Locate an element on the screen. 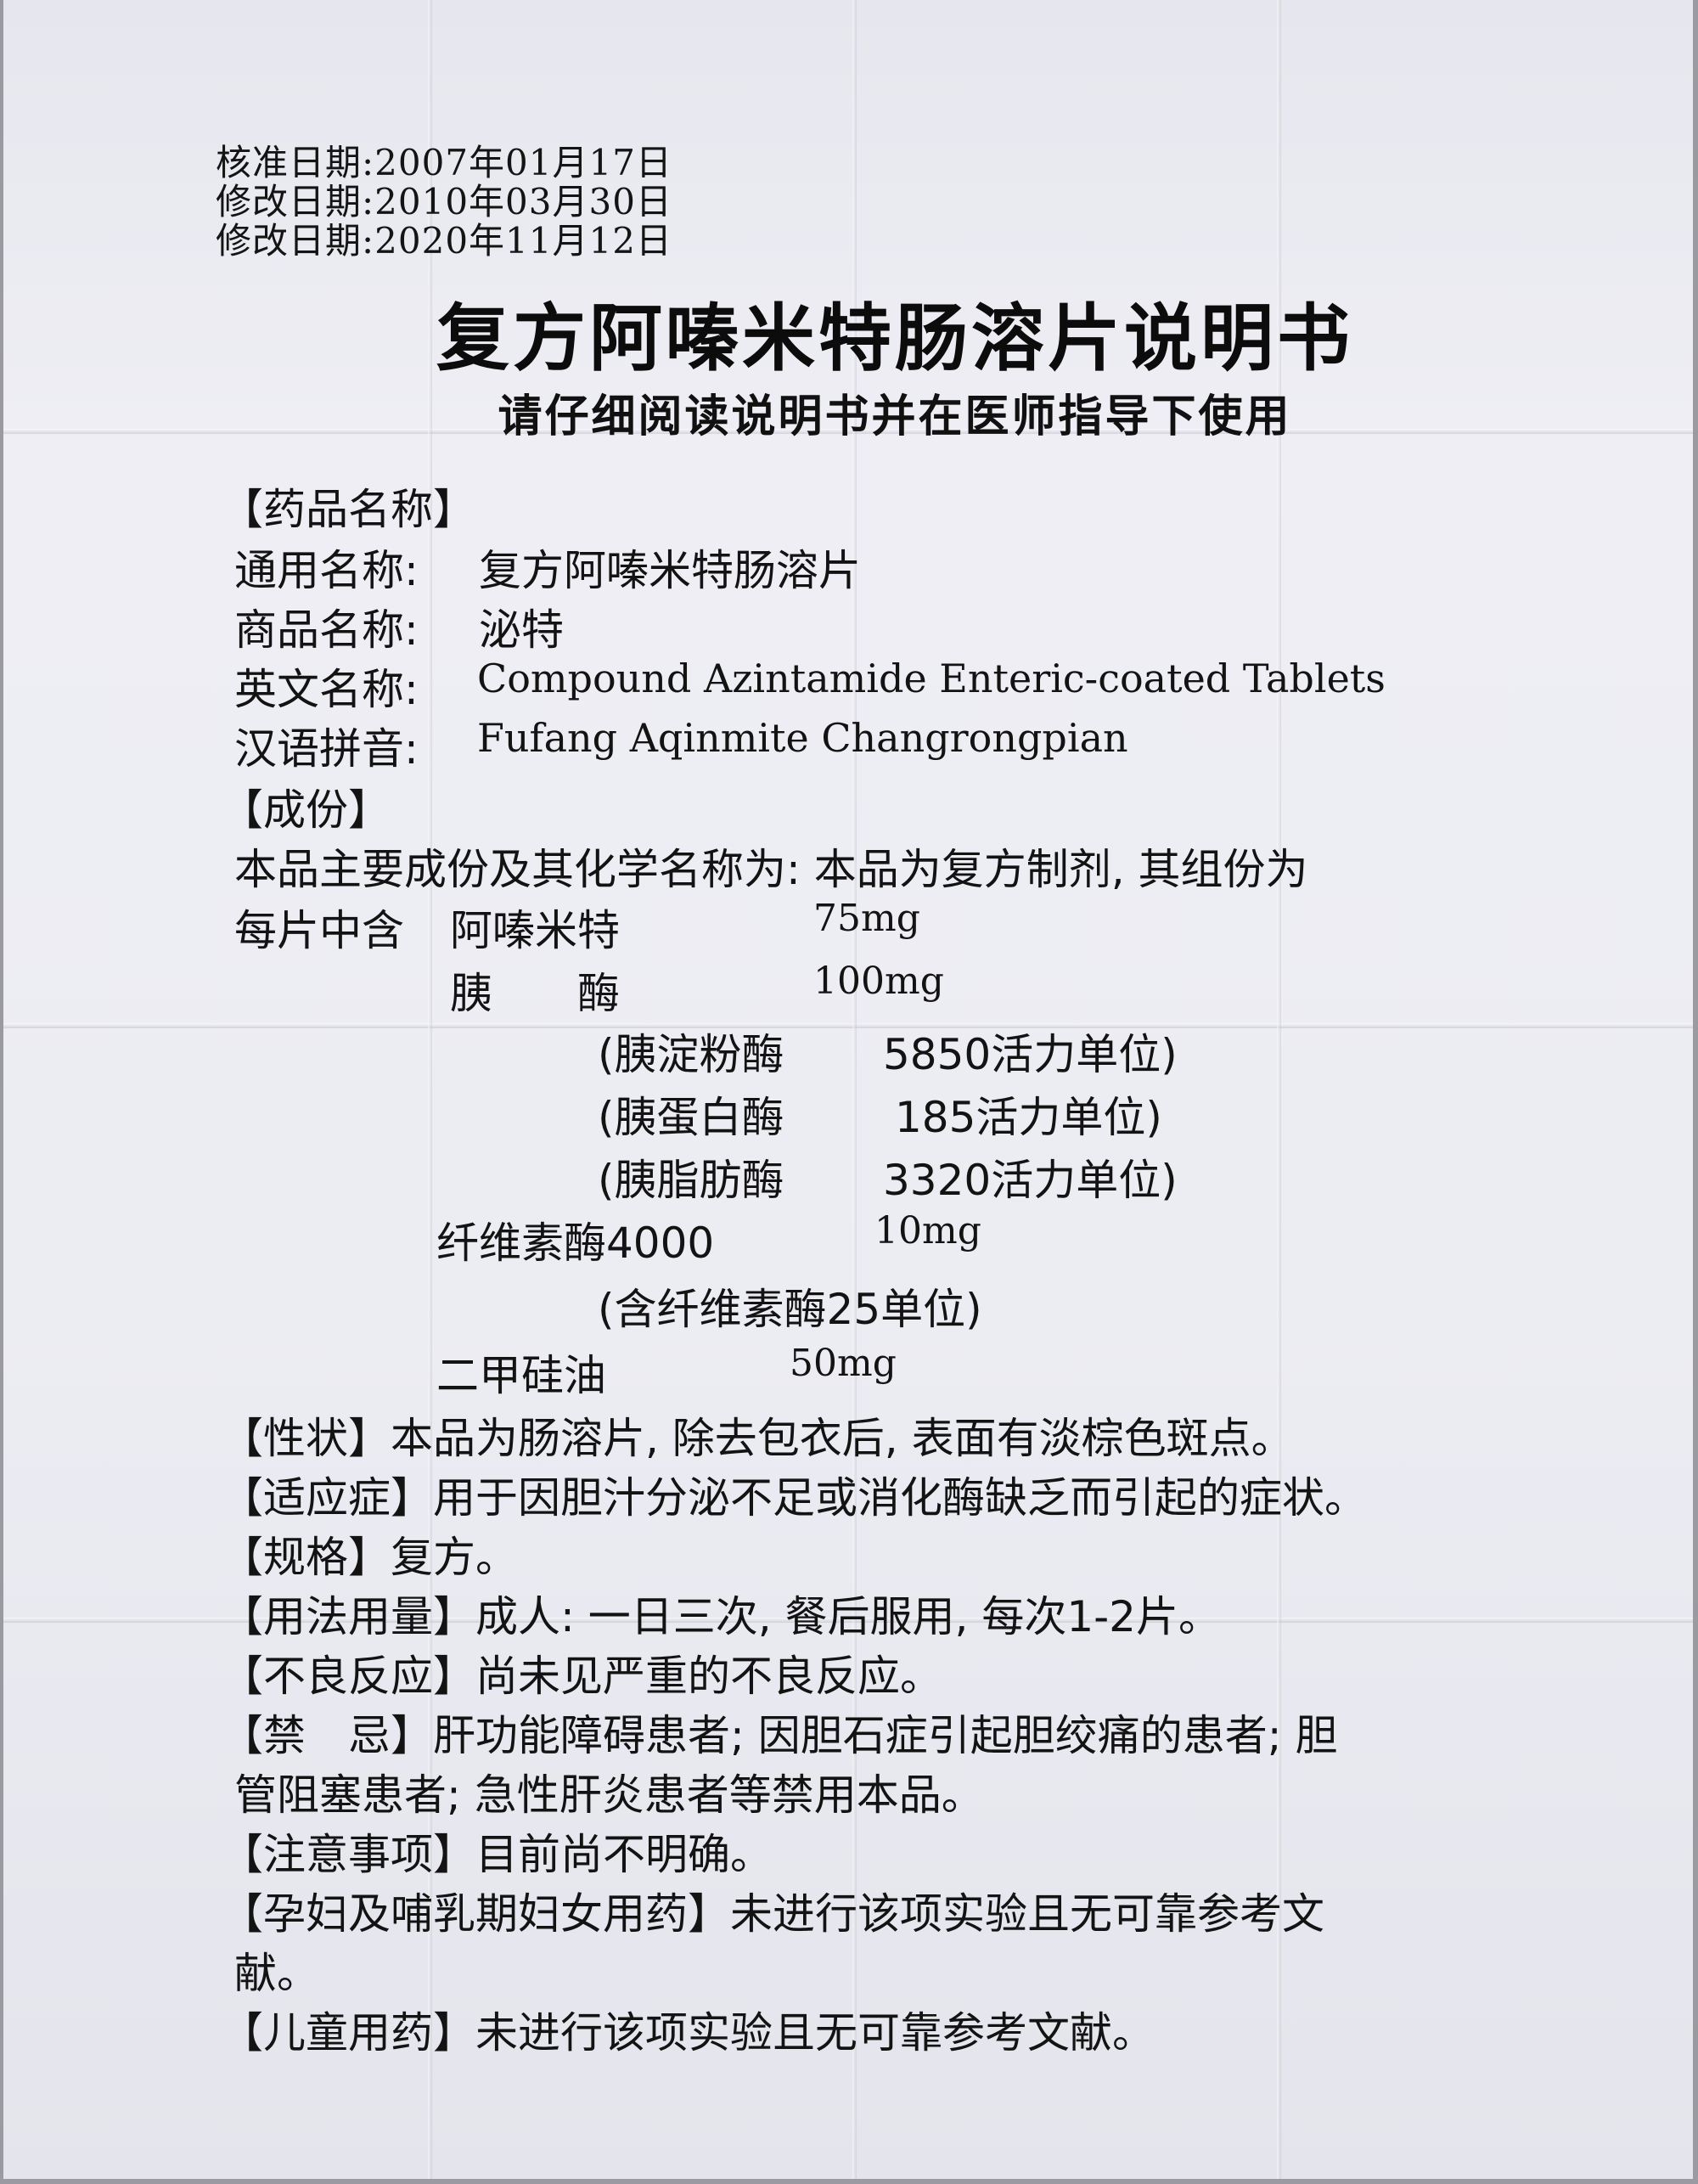  ingredient-amount: 5850活力单位) is located at coordinates (1030, 1054).